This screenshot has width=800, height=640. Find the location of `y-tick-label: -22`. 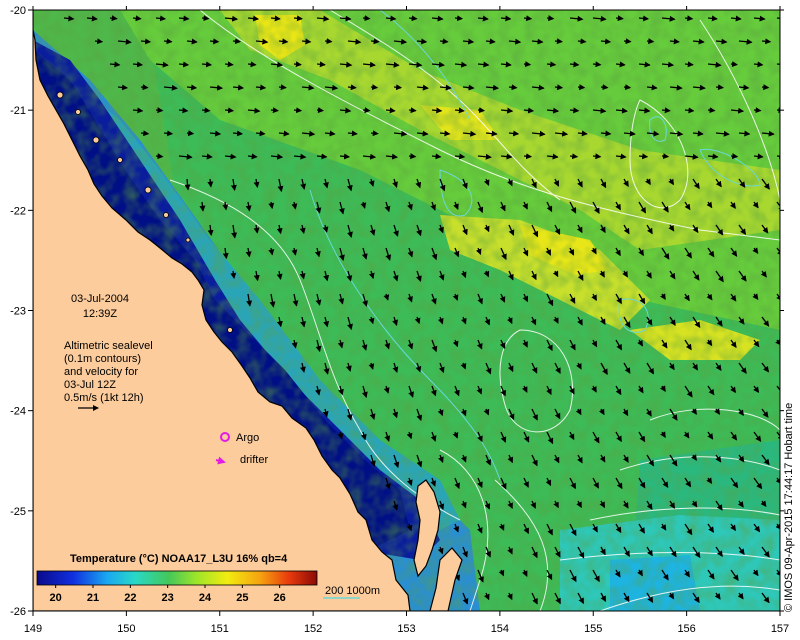

y-tick-label: -22 is located at coordinates (18, 211).